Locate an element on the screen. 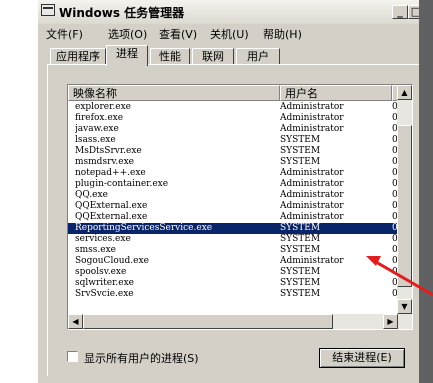  table-row: msmdsrv.exeSYSTEM00 is located at coordinates (234, 162).